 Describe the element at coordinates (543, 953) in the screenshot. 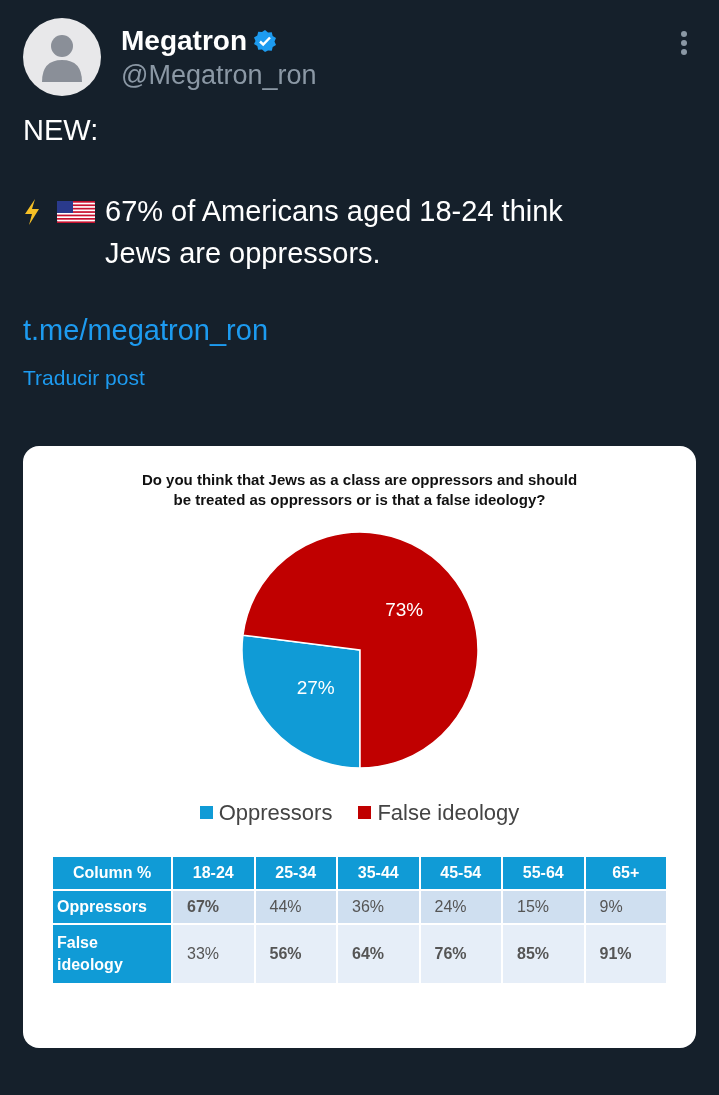

I see `table-cell: 85%` at that location.